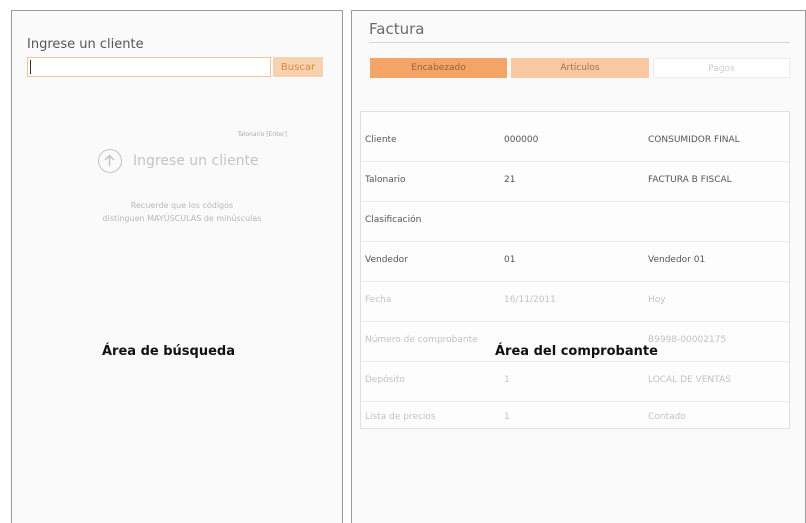  I want to click on field-label: Clasificación, so click(393, 220).